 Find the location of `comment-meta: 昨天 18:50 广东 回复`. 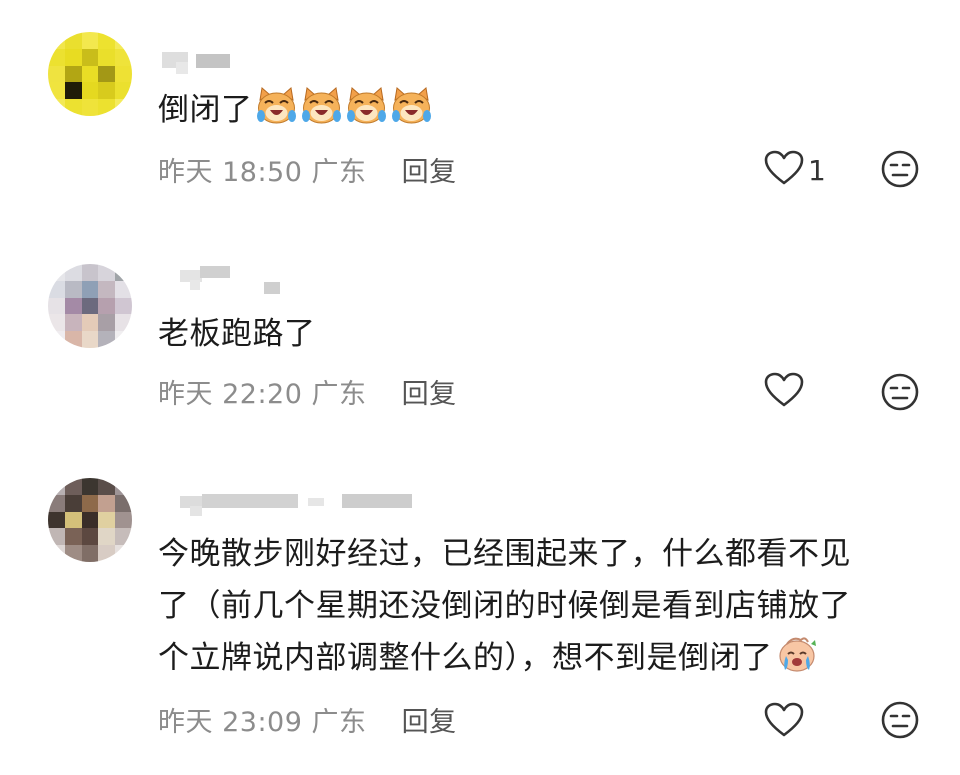

comment-meta: 昨天 18:50 广东 回复 is located at coordinates (307, 169).